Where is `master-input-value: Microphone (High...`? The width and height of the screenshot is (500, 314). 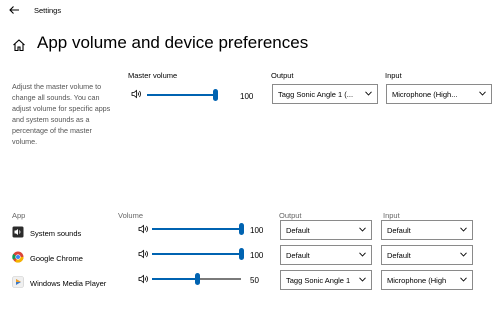 master-input-value: Microphone (High... is located at coordinates (425, 94).